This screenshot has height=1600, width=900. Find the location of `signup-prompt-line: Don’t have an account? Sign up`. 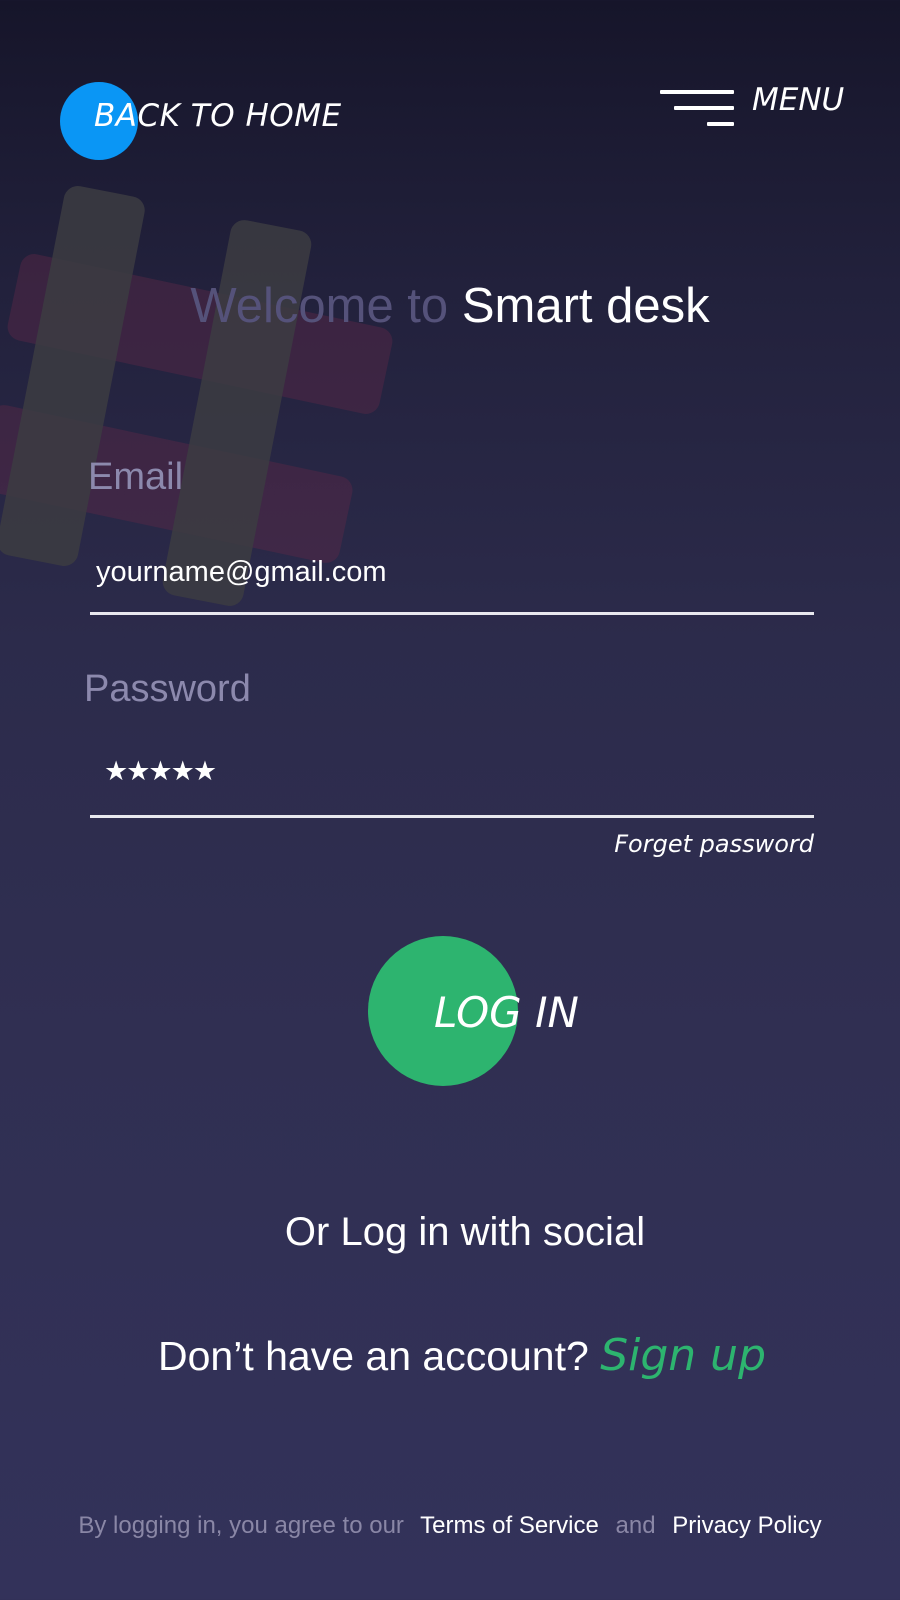

signup-prompt-line: Don’t have an account? Sign up is located at coordinates (450, 1355).